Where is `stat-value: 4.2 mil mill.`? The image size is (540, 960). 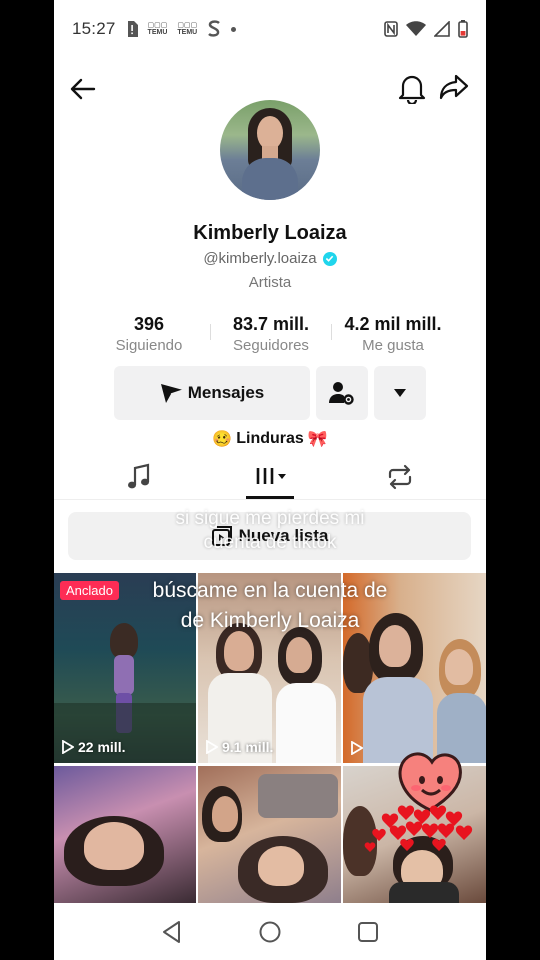
stat-value: 4.2 mil mill. is located at coordinates (393, 324).